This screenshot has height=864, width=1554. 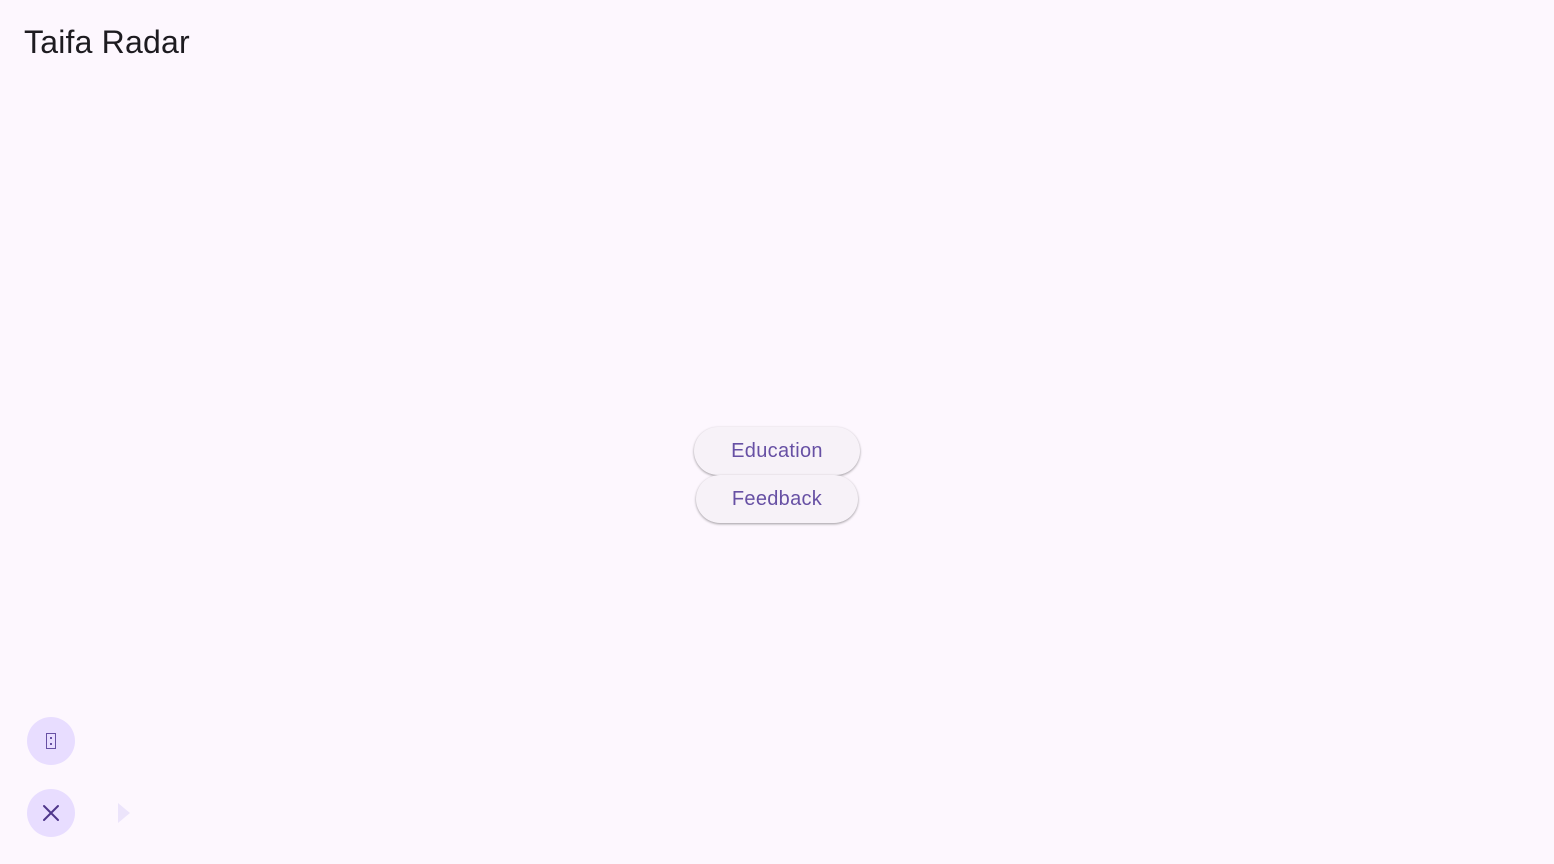 What do you see at coordinates (107, 42) in the screenshot?
I see `app-title: Taifa Radar` at bounding box center [107, 42].